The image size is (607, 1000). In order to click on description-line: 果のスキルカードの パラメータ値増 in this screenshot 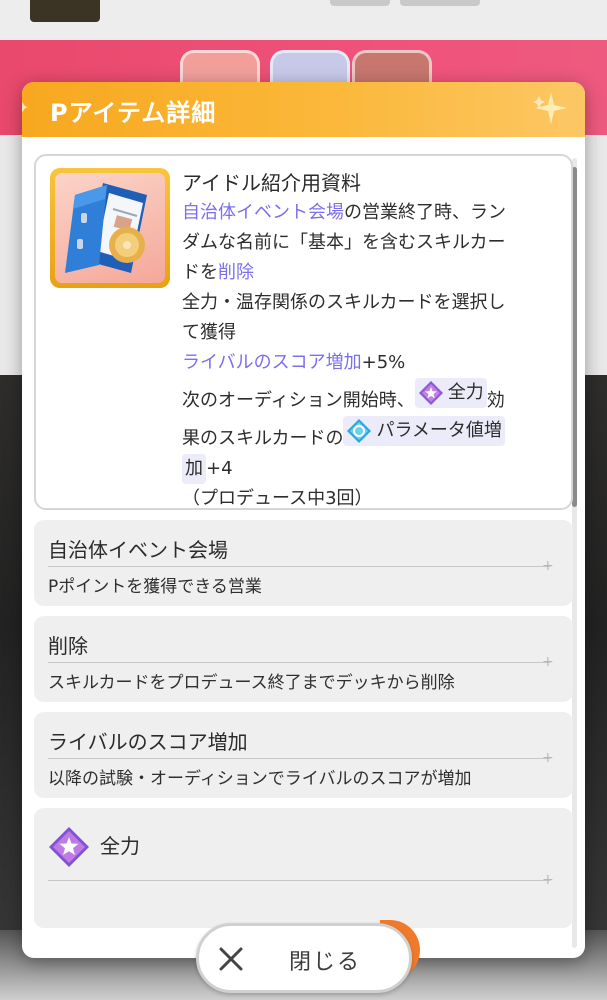, I will do `click(372, 435)`.